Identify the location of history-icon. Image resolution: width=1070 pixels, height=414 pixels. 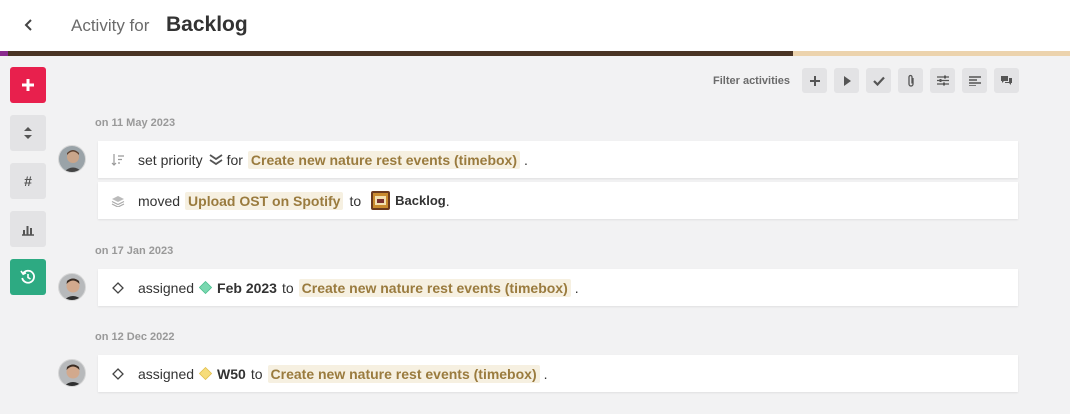
(27, 276).